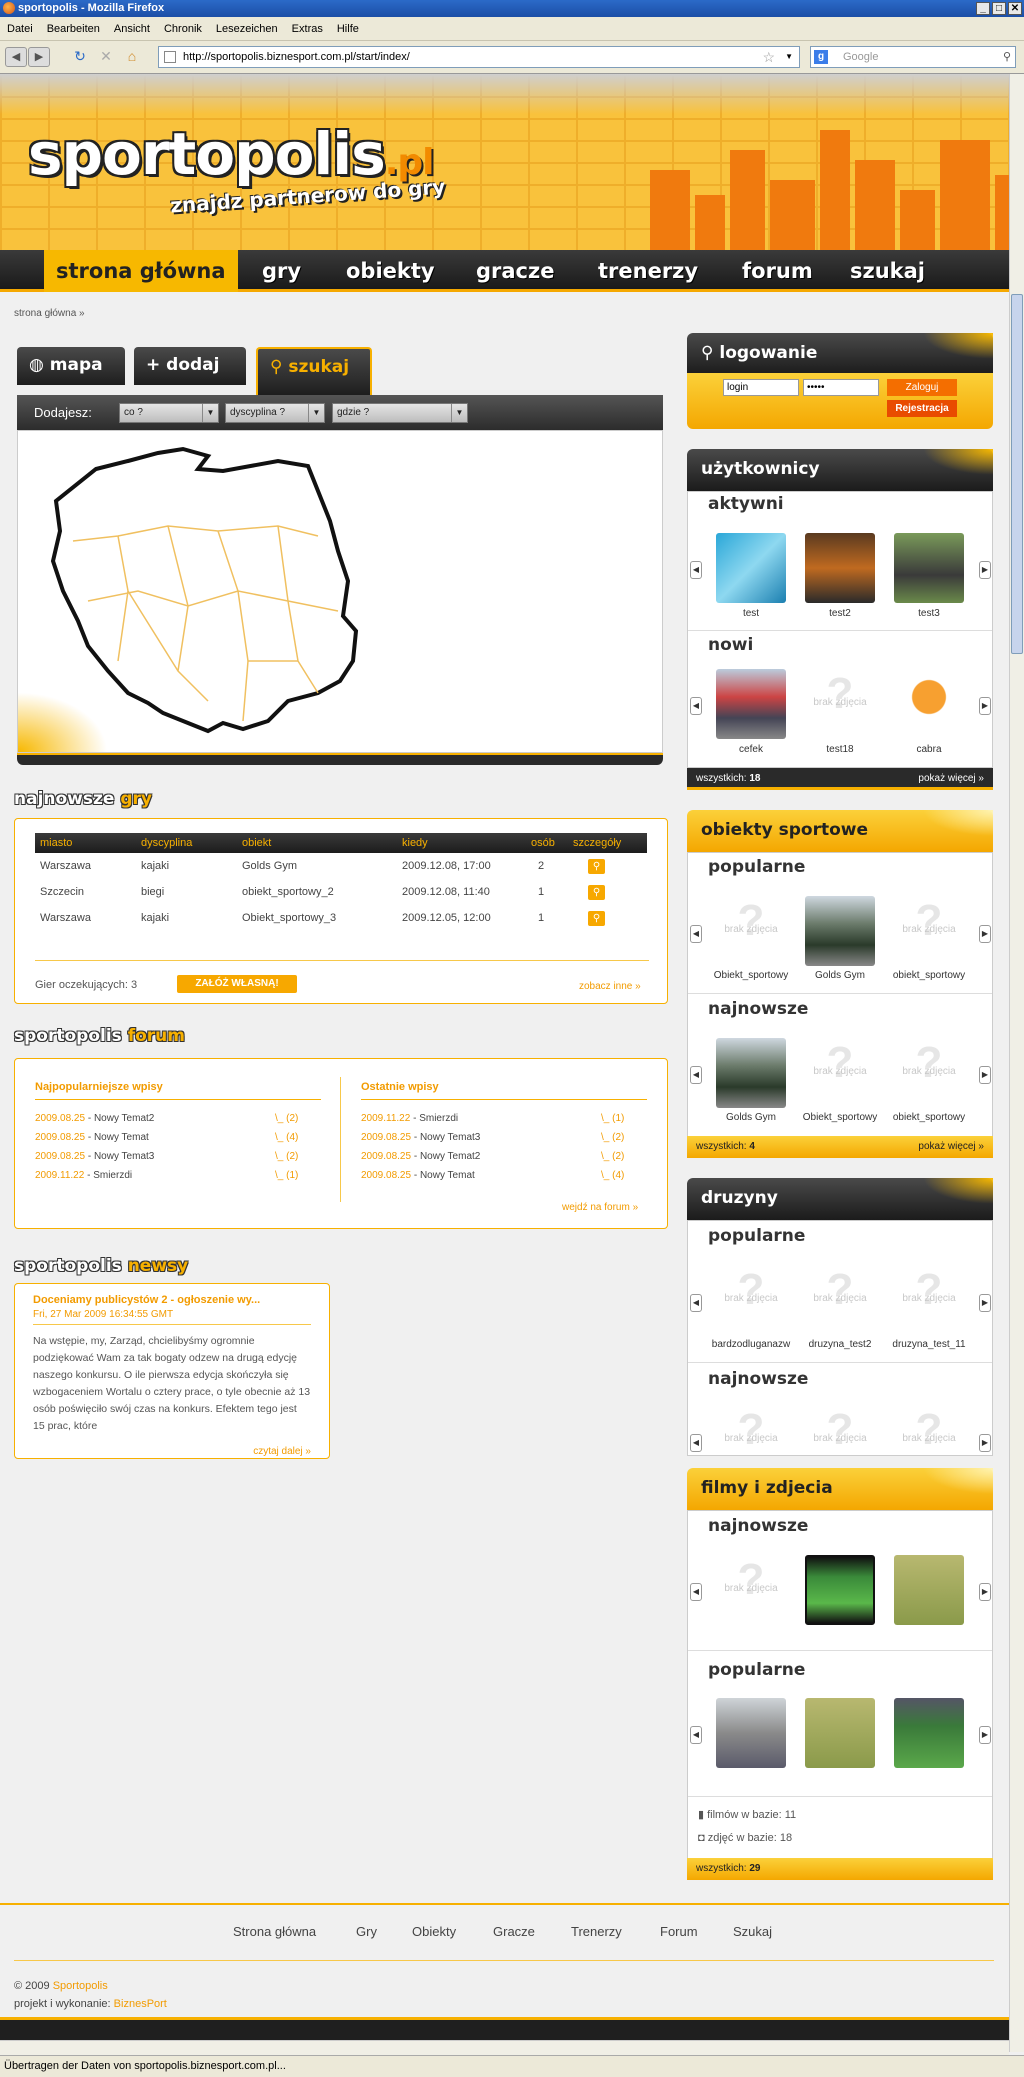 This screenshot has height=2077, width=1024. What do you see at coordinates (929, 613) in the screenshot?
I see `user-name: test3` at bounding box center [929, 613].